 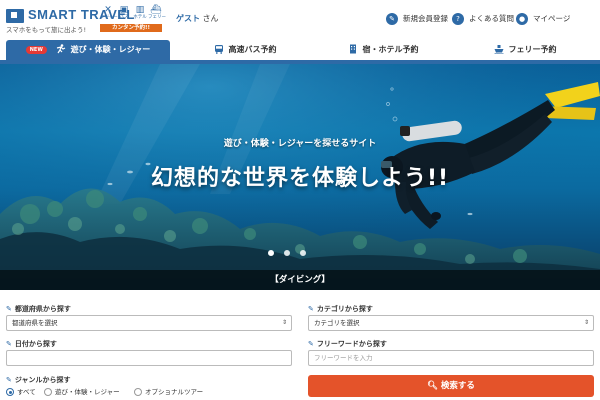 What do you see at coordinates (300, 52) in the screenshot?
I see `main-nav: NEW 遊び・体験・レジャー 高速バス予約 宿・ホテル予約 フェリー予約` at bounding box center [300, 52].